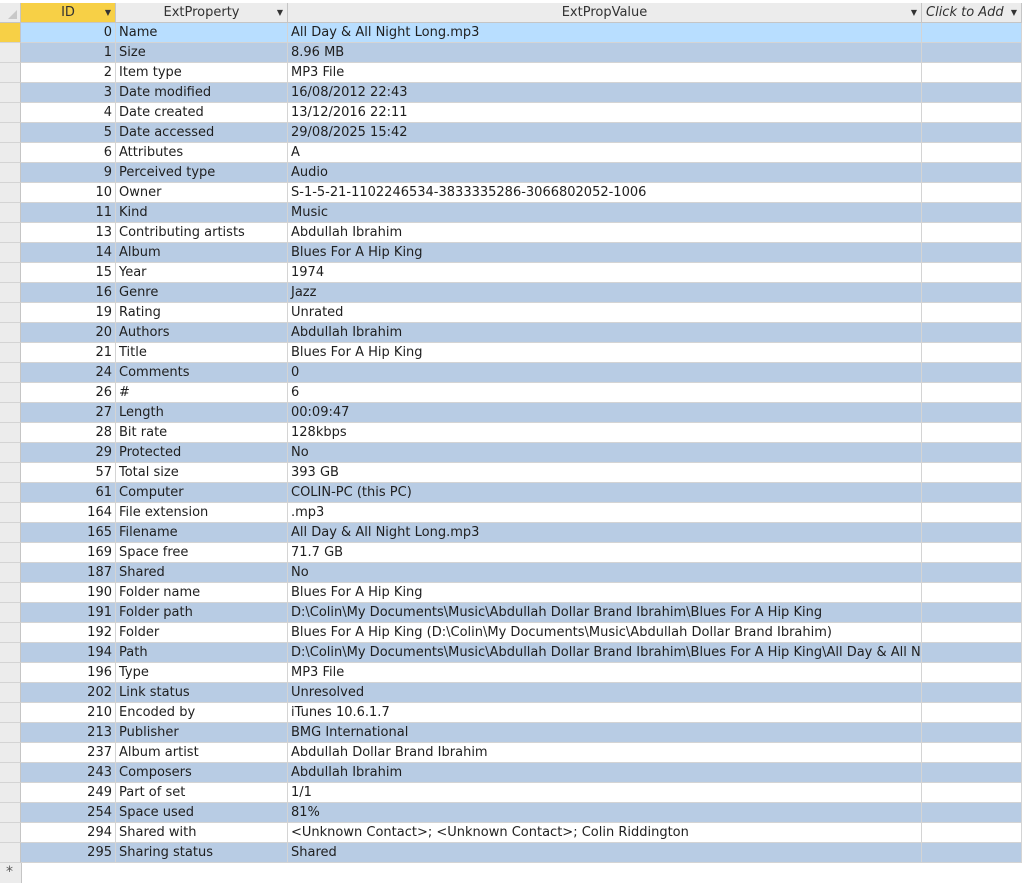 This screenshot has height=883, width=1032. I want to click on new-record-row: *, so click(511, 873).